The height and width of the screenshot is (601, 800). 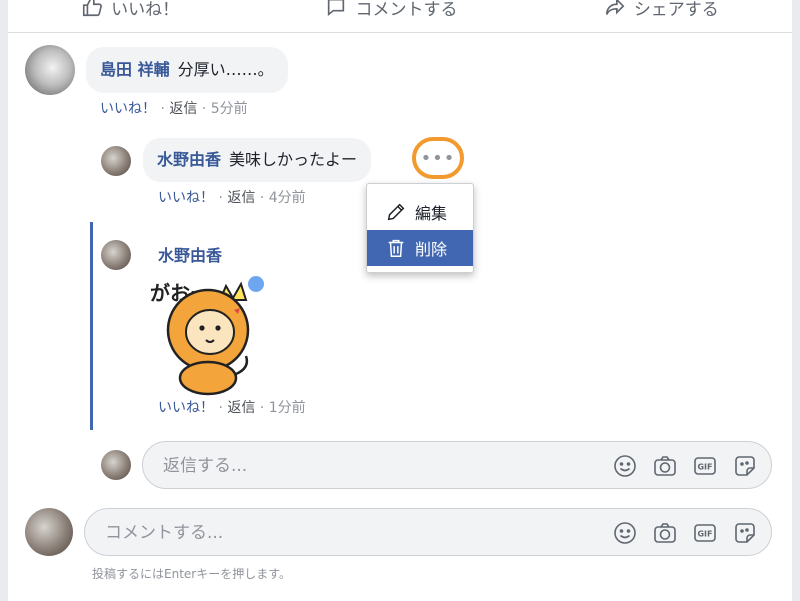 I want to click on menu-item-label: 削除, so click(x=431, y=249).